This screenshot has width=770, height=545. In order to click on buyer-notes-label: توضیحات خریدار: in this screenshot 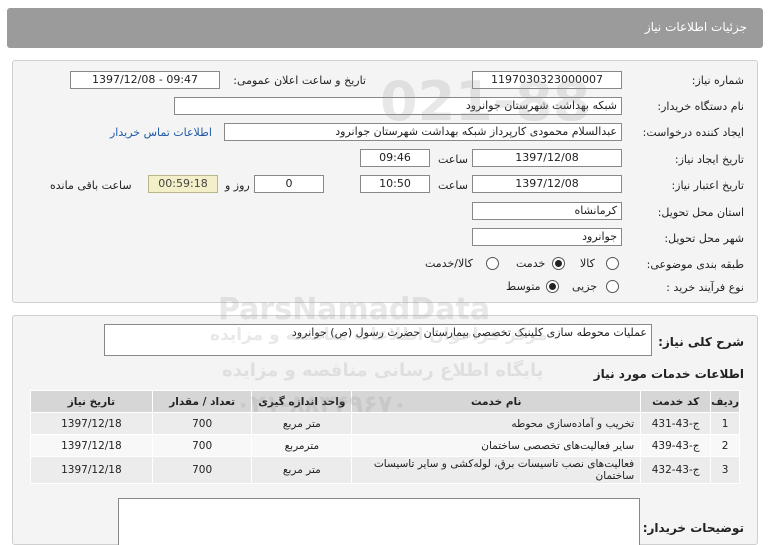, I will do `click(693, 528)`.